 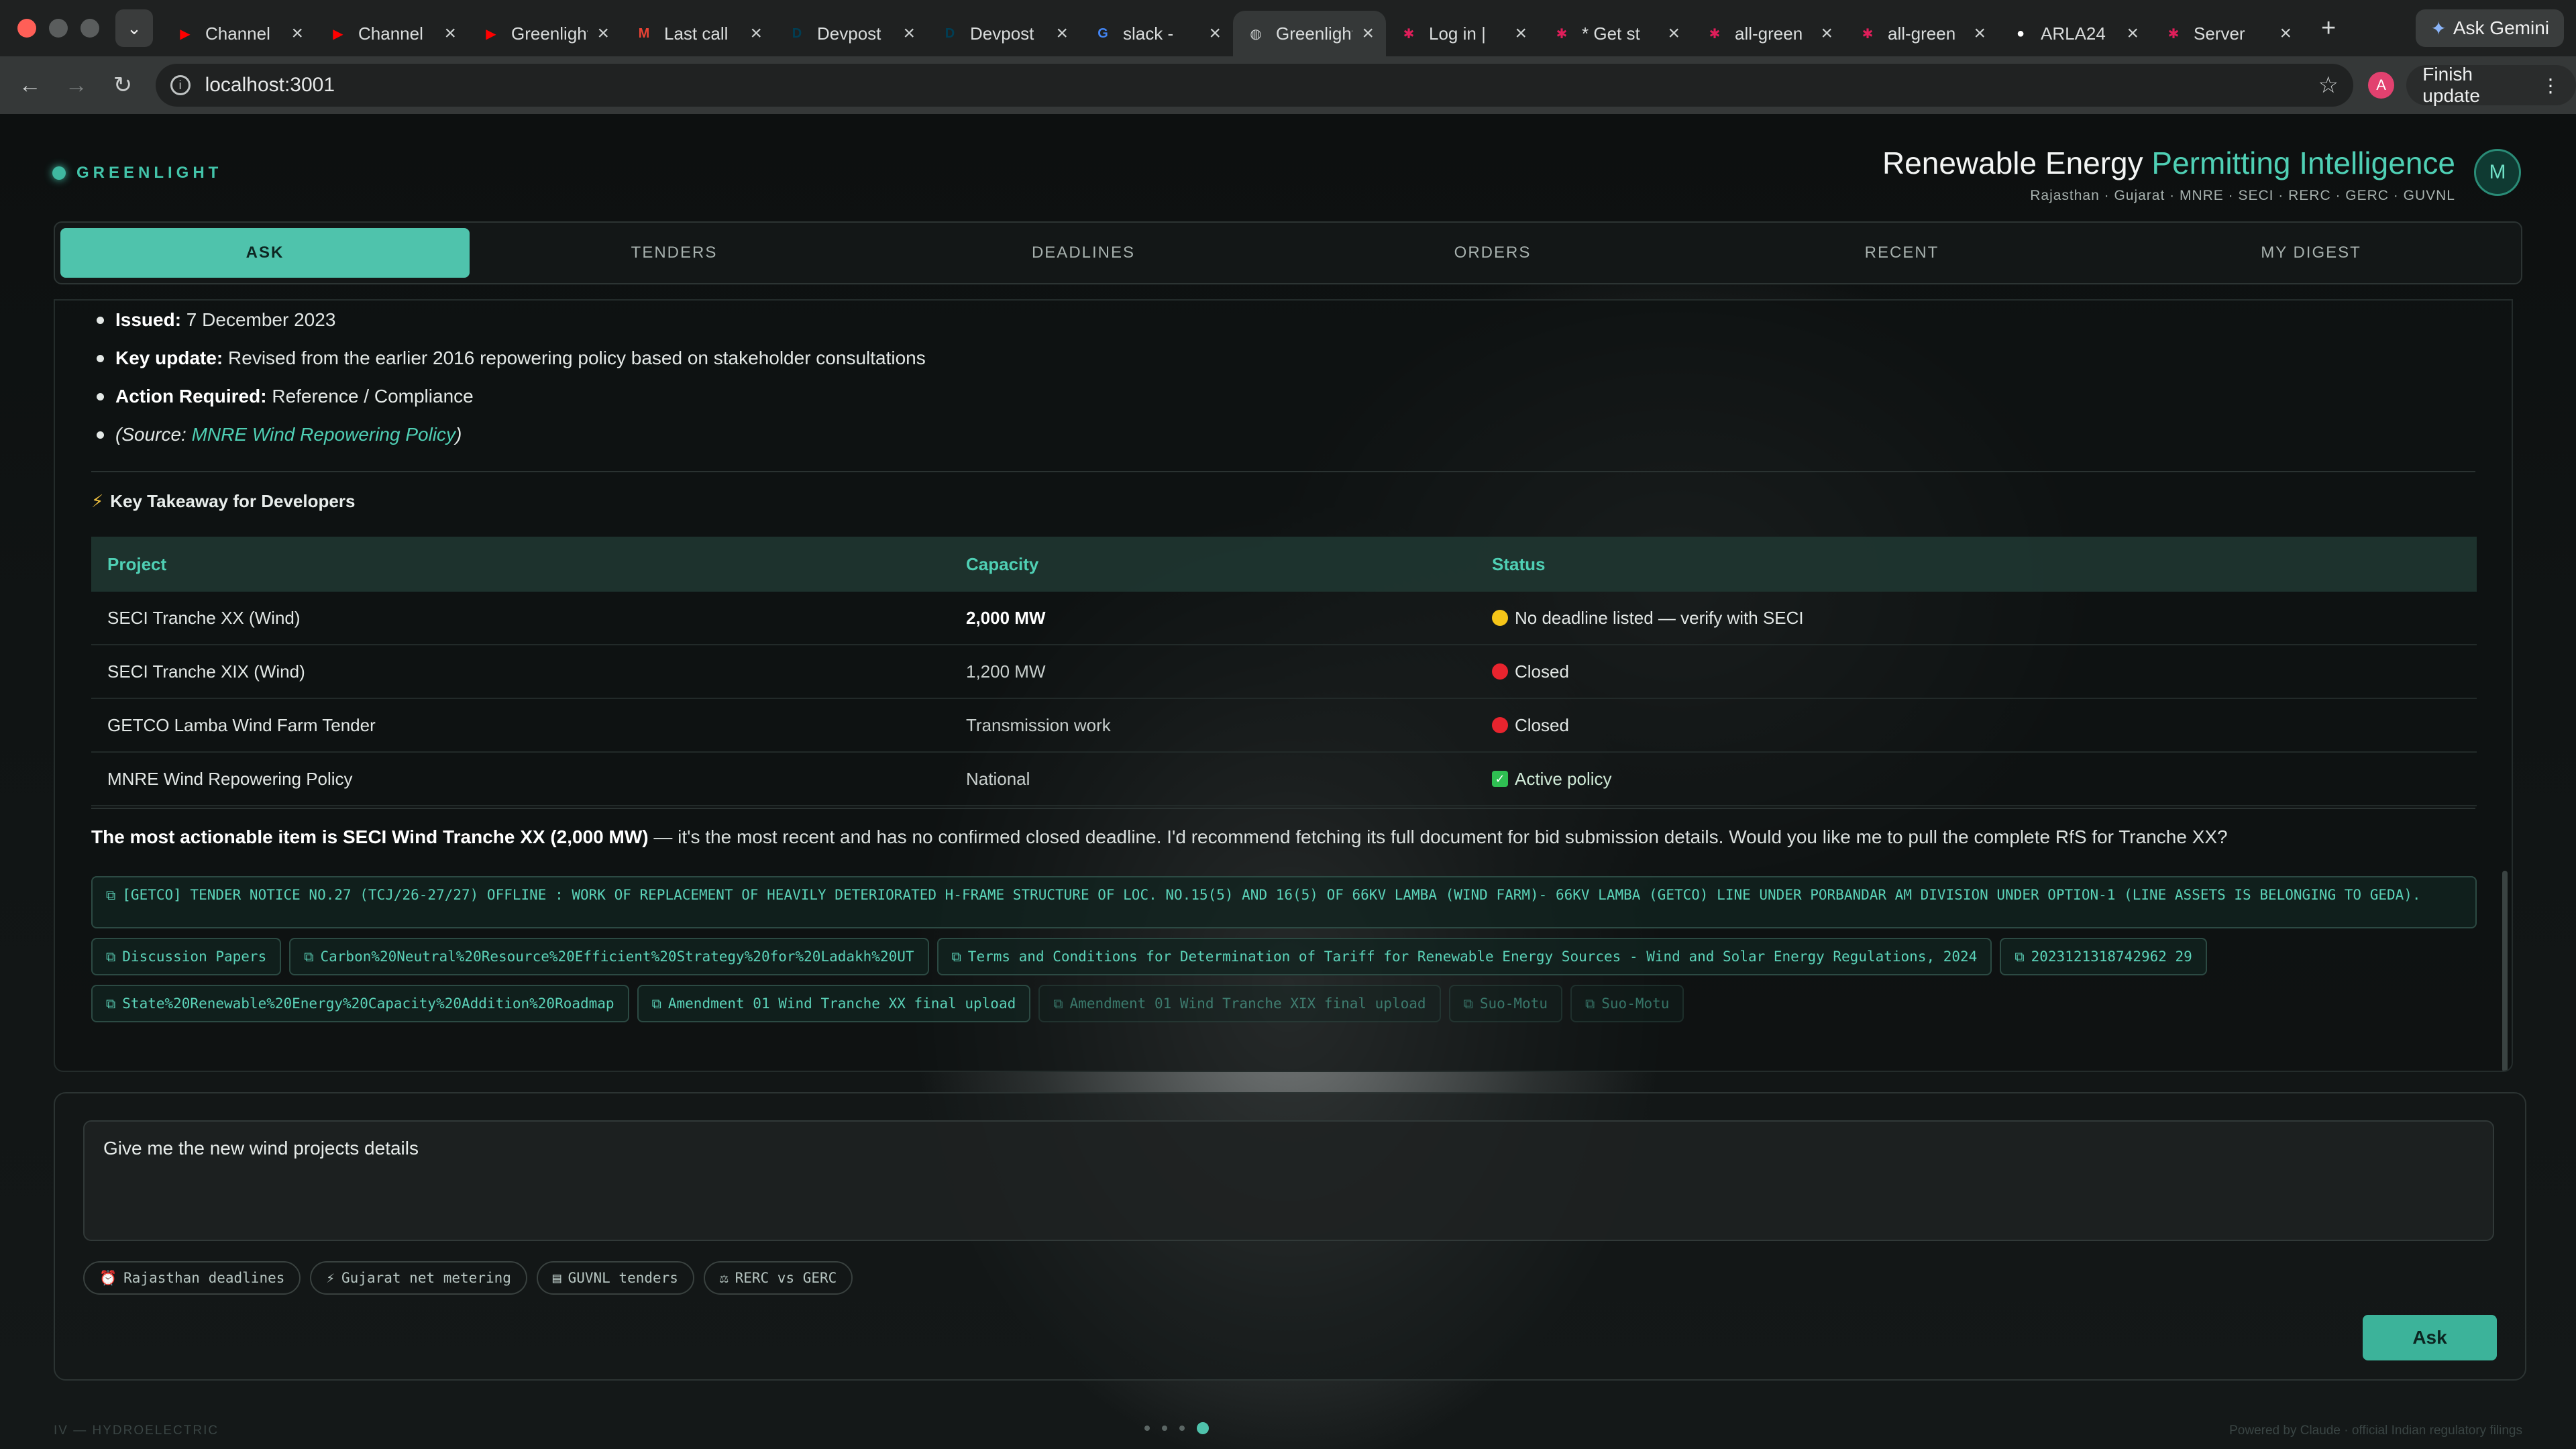 I want to click on suggestion-chip: ⚖ RERC vs GERC, so click(x=778, y=1278).